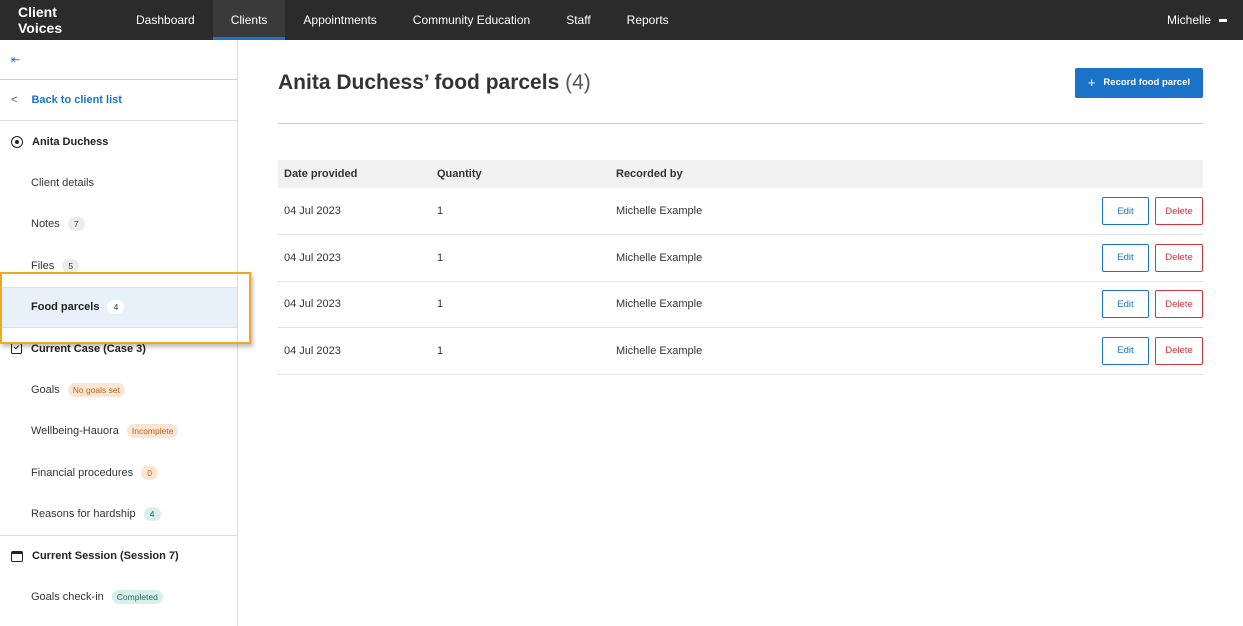 Image resolution: width=1243 pixels, height=626 pixels. I want to click on sidebar-item-label: Files, so click(43, 265).